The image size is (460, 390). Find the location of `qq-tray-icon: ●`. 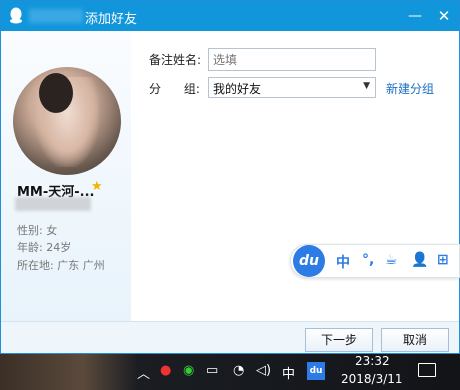

qq-tray-icon: ● is located at coordinates (165, 370).